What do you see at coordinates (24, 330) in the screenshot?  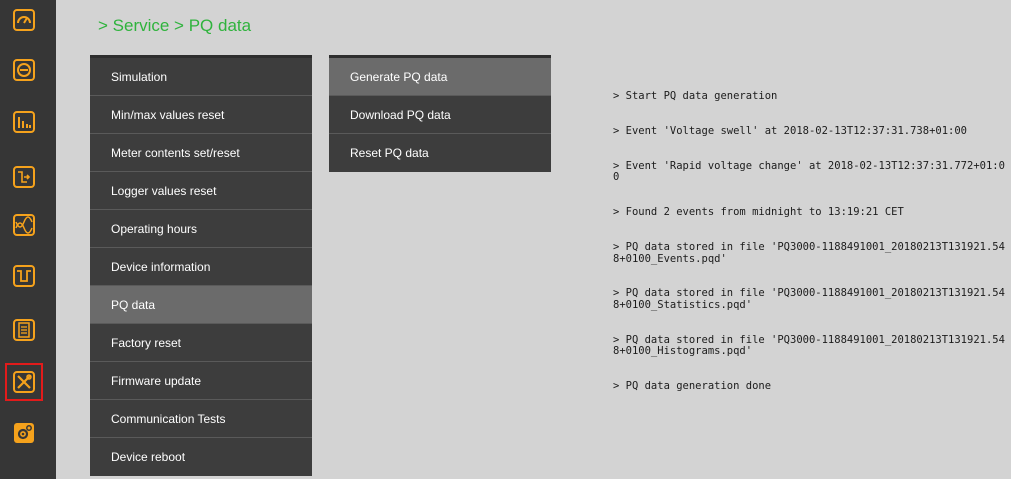 I see `logbook-icon` at bounding box center [24, 330].